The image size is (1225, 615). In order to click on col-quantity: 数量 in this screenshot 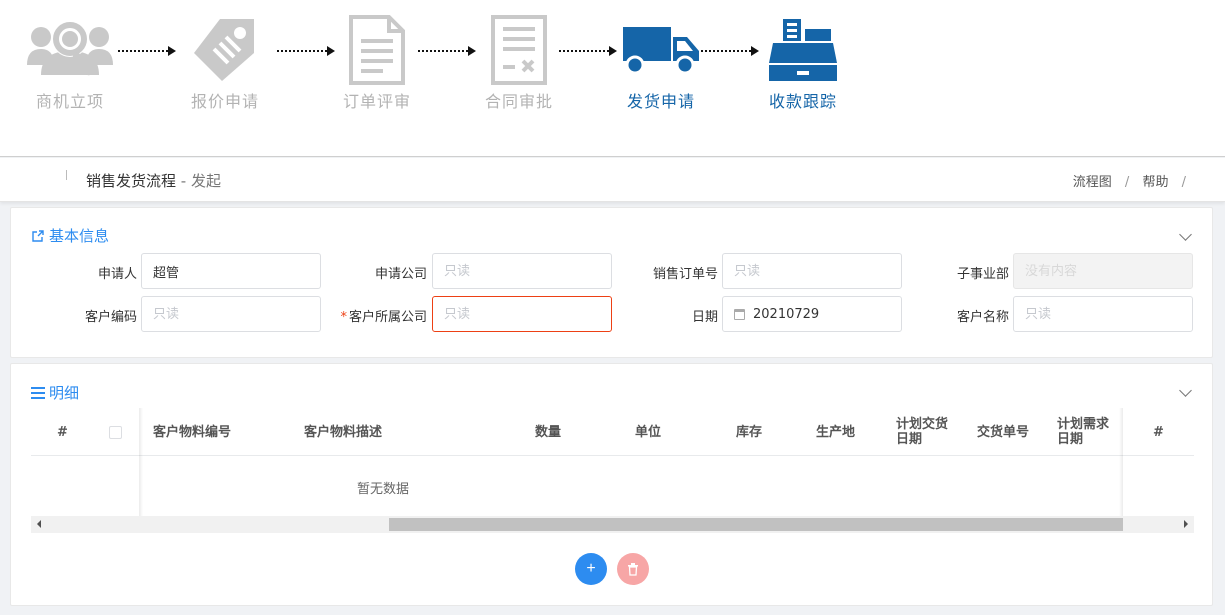, I will do `click(548, 432)`.